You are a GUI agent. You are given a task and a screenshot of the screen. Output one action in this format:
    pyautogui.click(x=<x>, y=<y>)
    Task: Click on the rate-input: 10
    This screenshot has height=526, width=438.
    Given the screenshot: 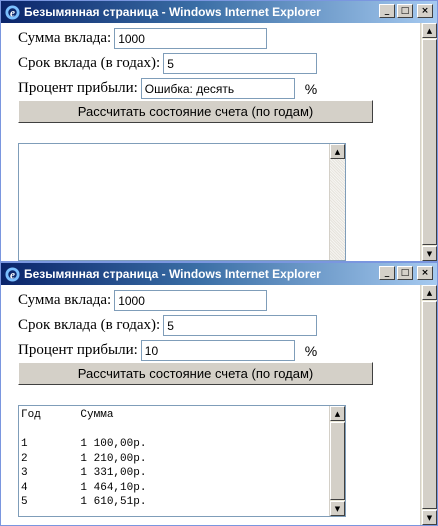 What is the action you would take?
    pyautogui.click(x=217, y=350)
    